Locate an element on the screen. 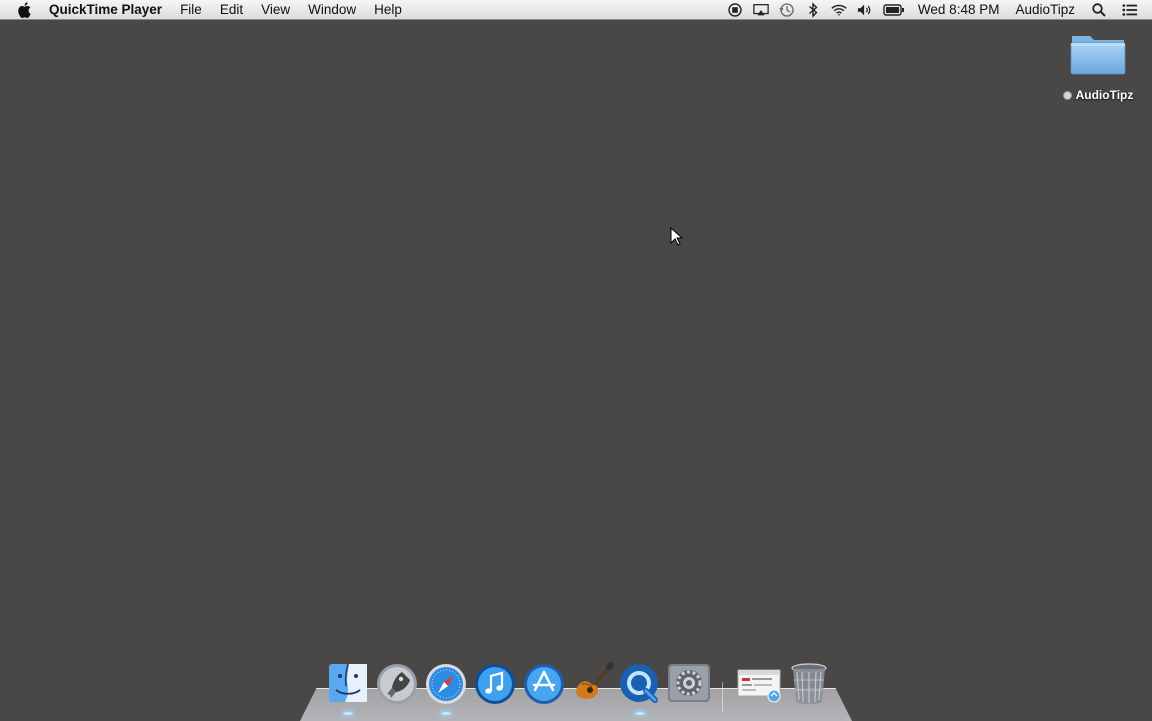 The image size is (1152, 721). record-icon is located at coordinates (735, 10).